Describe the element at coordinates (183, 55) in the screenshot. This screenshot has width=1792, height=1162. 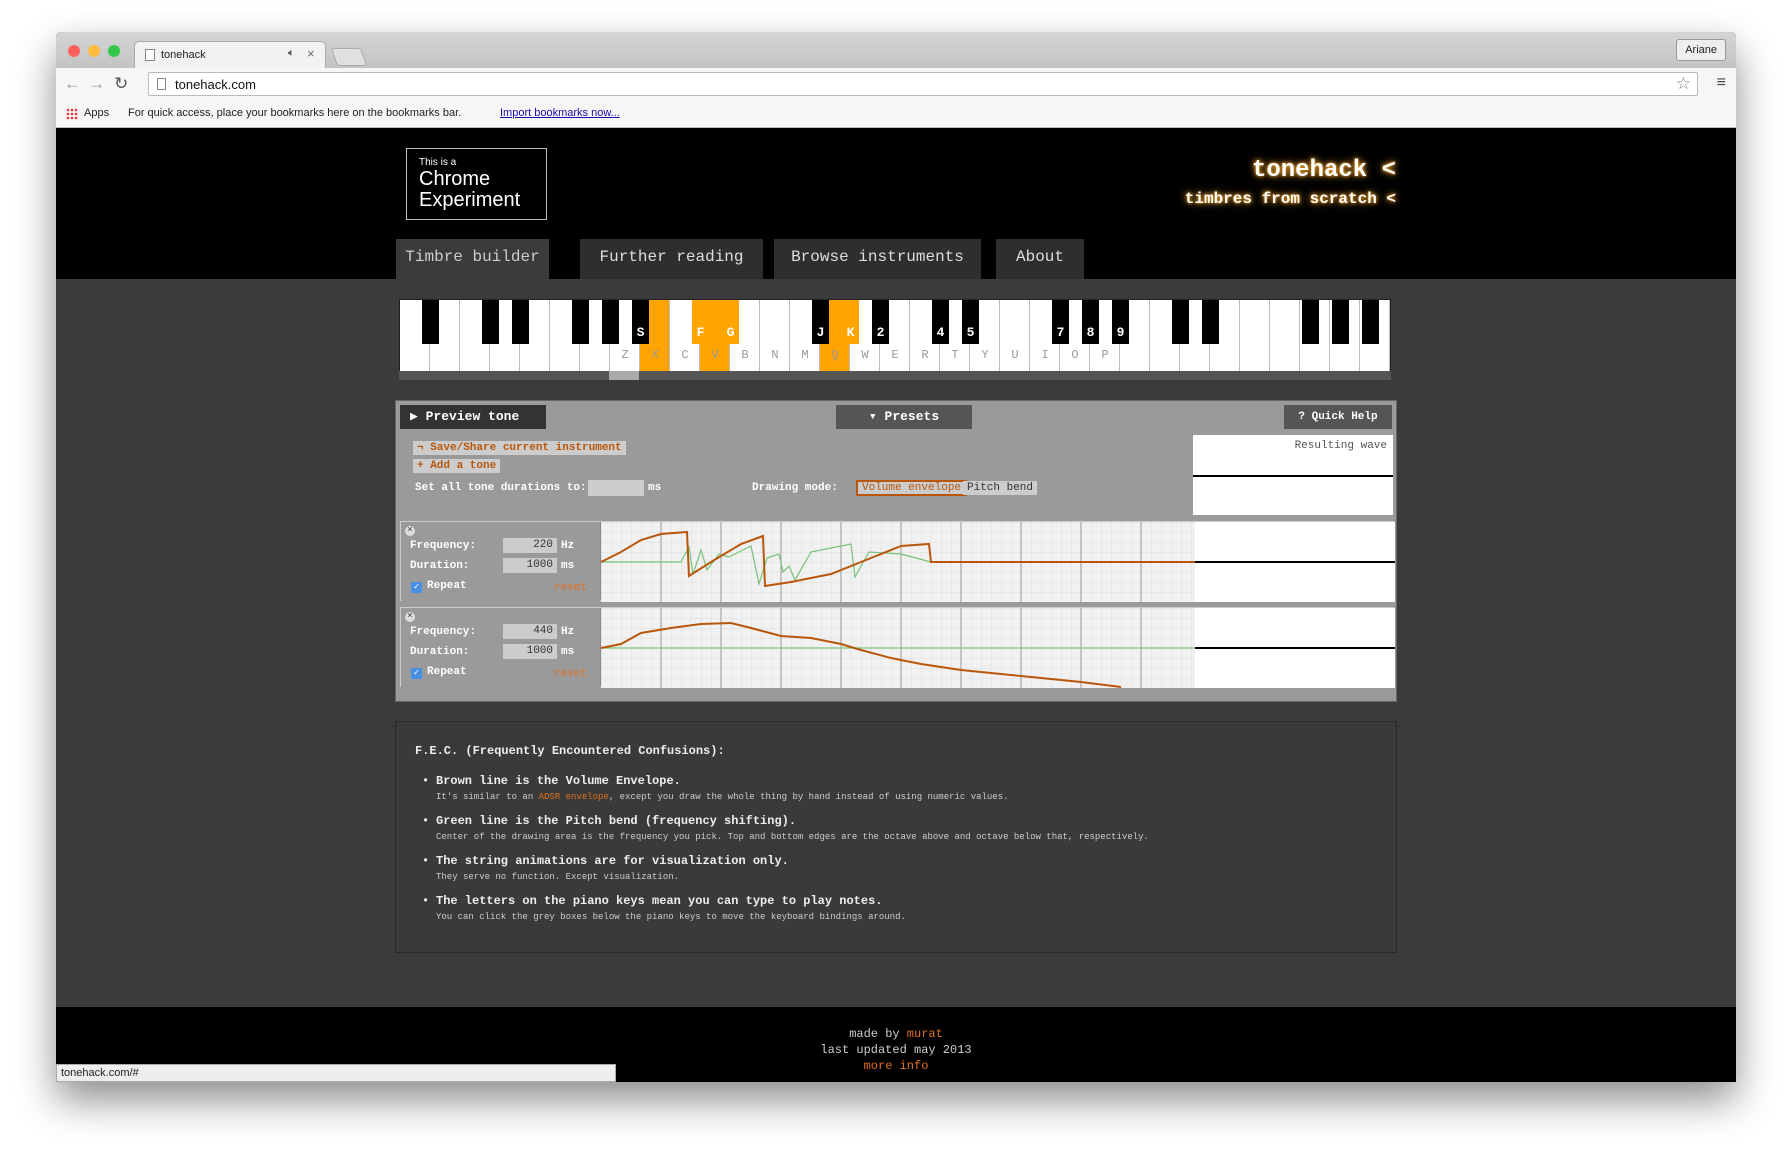
I see `tab-title: tonehack` at that location.